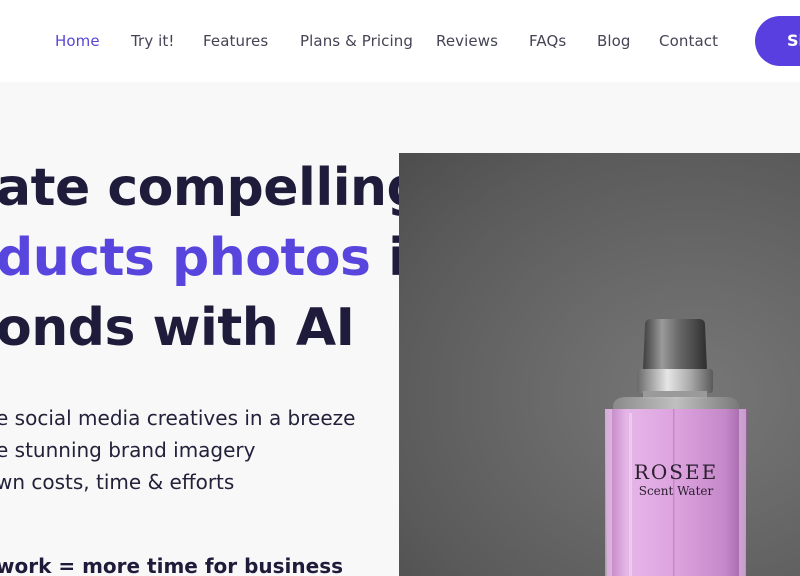 This screenshot has height=576, width=800. Describe the element at coordinates (177, 328) in the screenshot. I see `hero-headline-line-3: onds with AI` at that location.